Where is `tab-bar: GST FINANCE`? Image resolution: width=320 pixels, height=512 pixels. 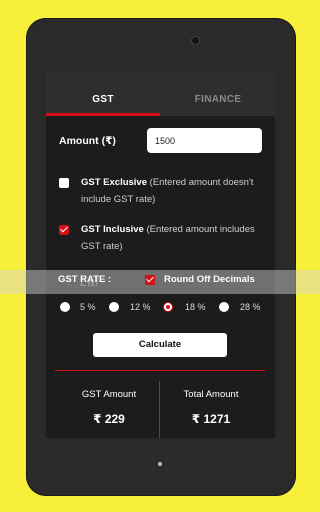
tab-bar: GST FINANCE is located at coordinates (160, 94).